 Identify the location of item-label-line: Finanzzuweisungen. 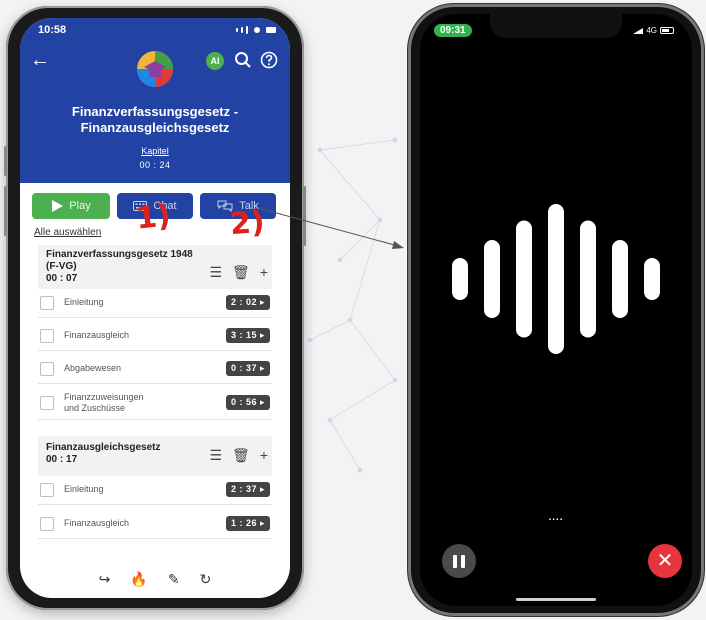
(104, 396).